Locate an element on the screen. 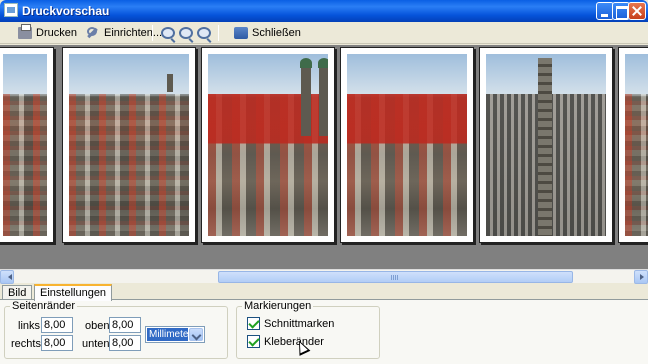  right-margin-input: 8,00 is located at coordinates (57, 343).